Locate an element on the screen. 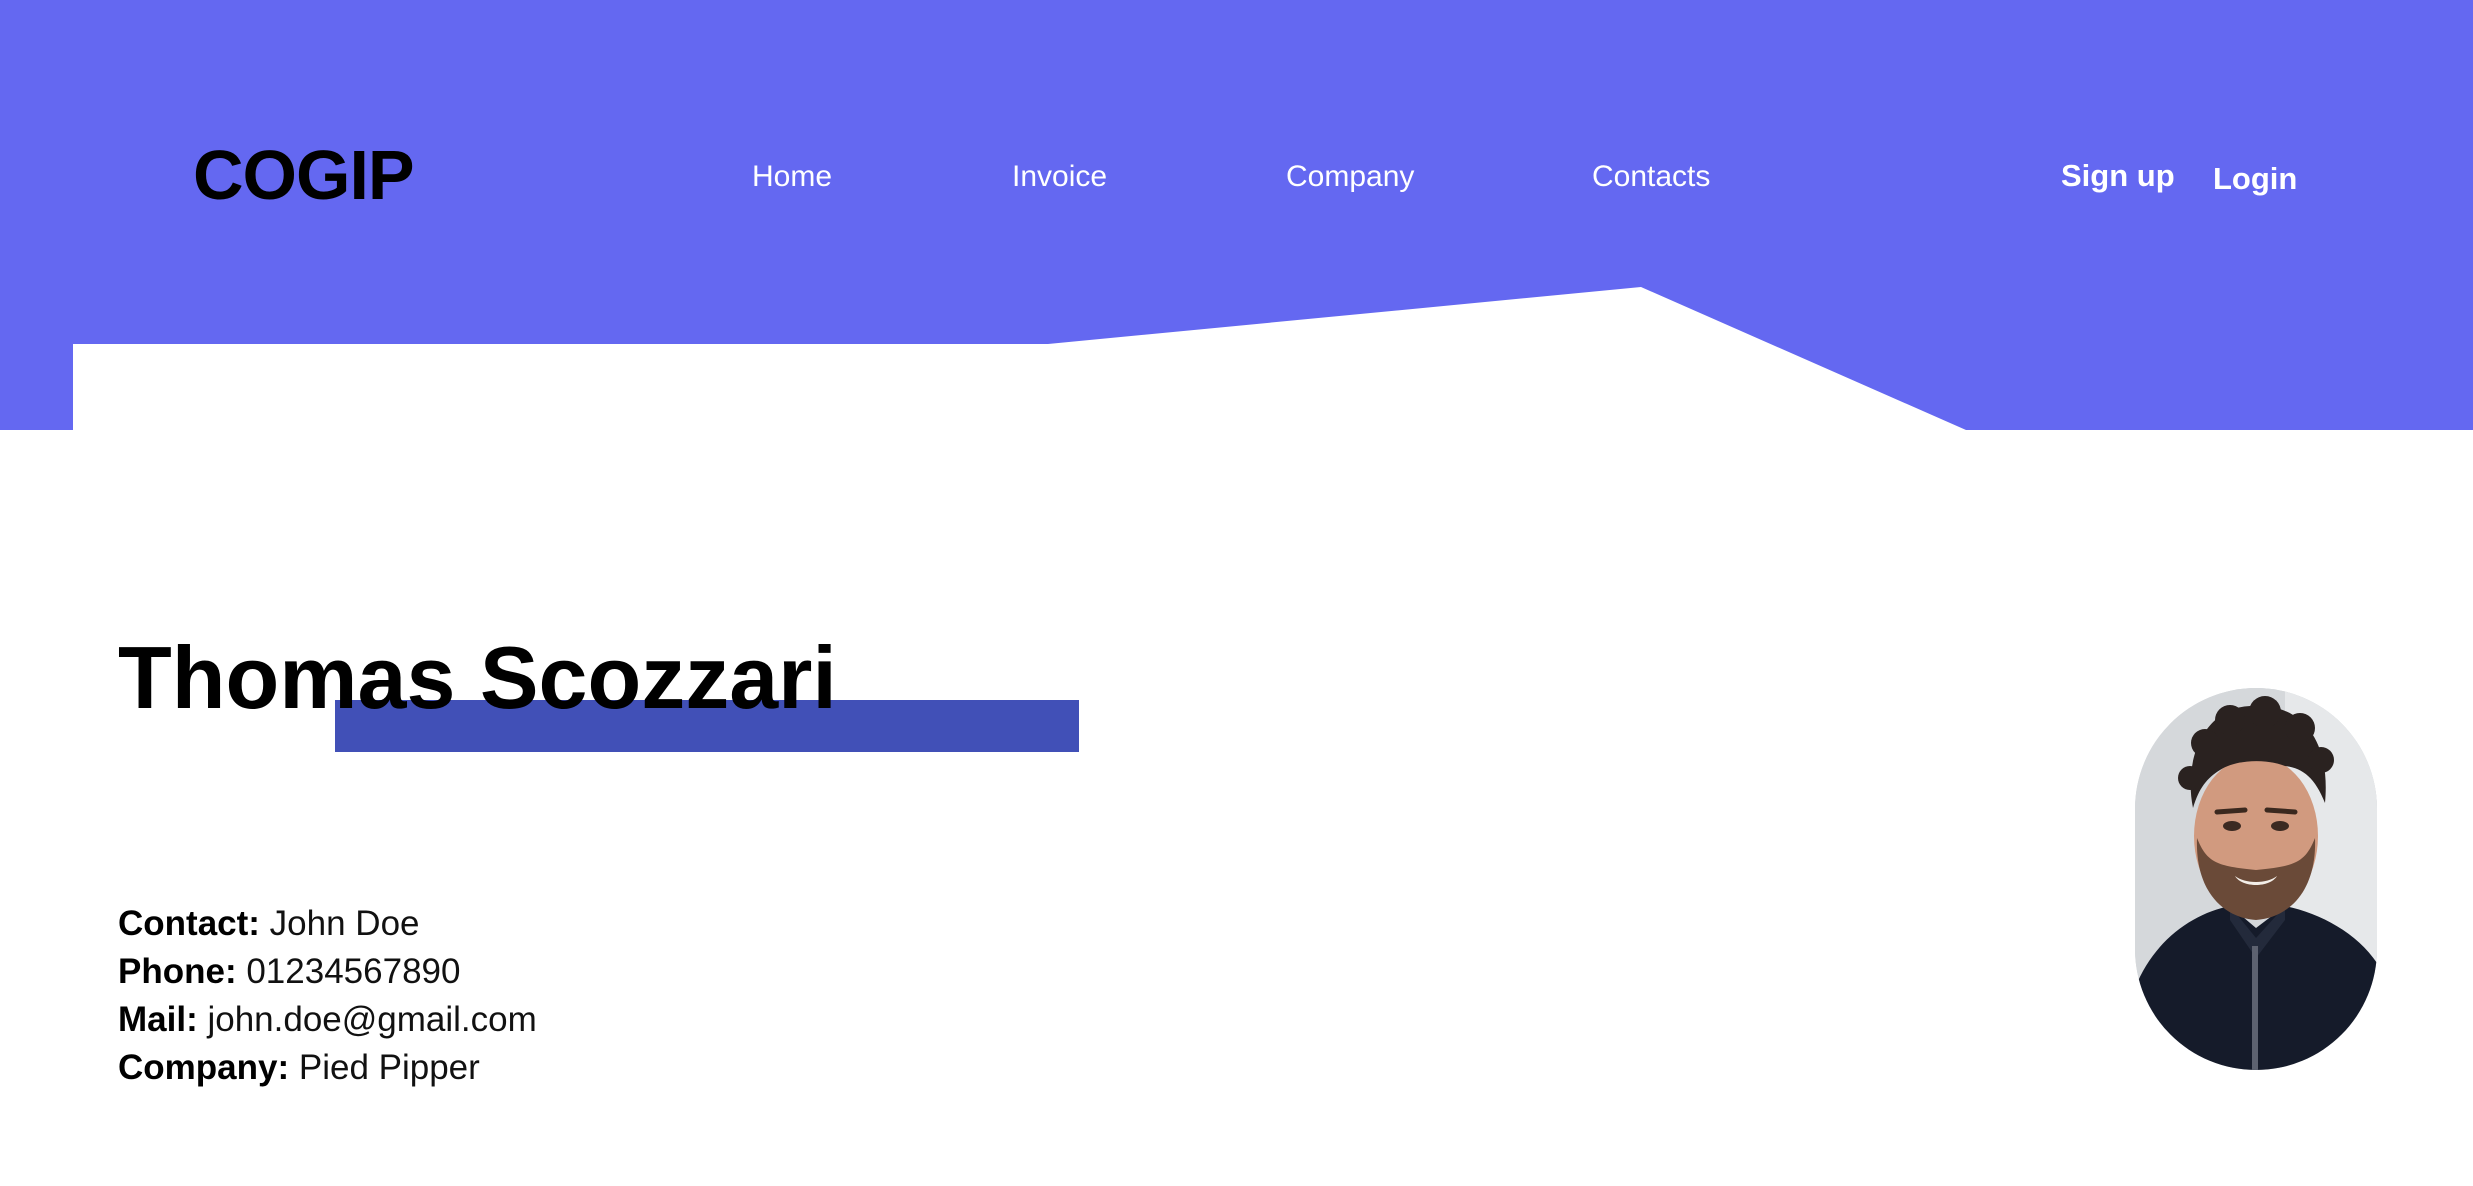  detail-value: john.doe@gmail.com is located at coordinates (372, 1019).